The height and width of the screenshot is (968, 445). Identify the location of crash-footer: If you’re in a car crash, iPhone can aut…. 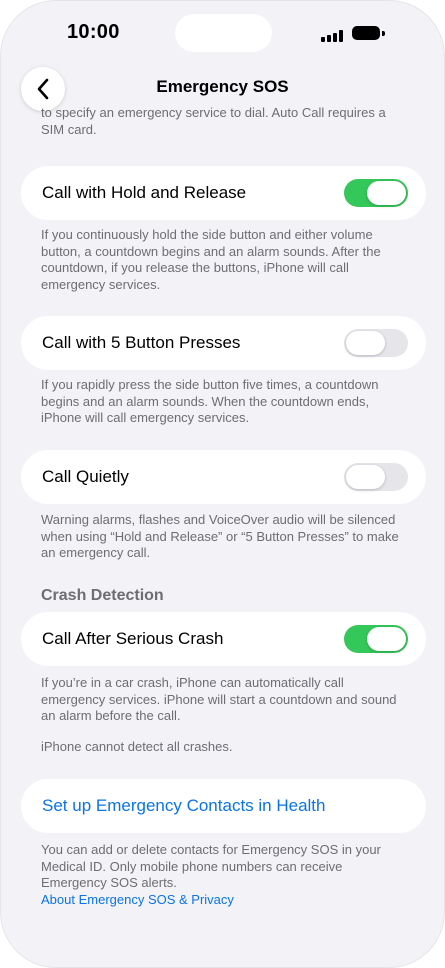
(219, 699).